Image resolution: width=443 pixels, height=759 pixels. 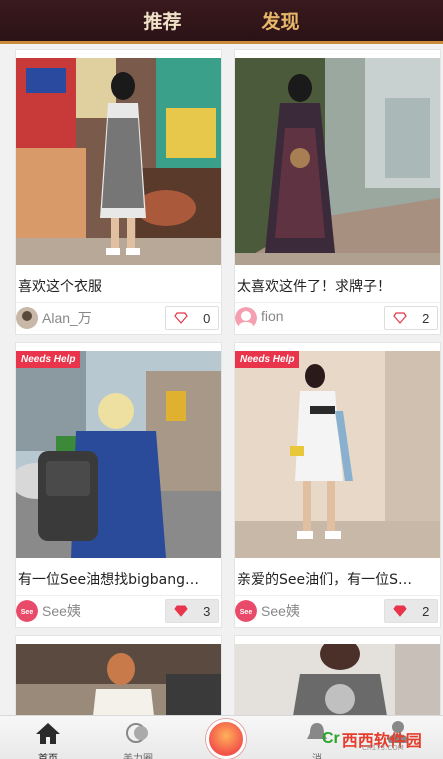 I want to click on tab-recommend: 推荐, so click(x=162, y=20).